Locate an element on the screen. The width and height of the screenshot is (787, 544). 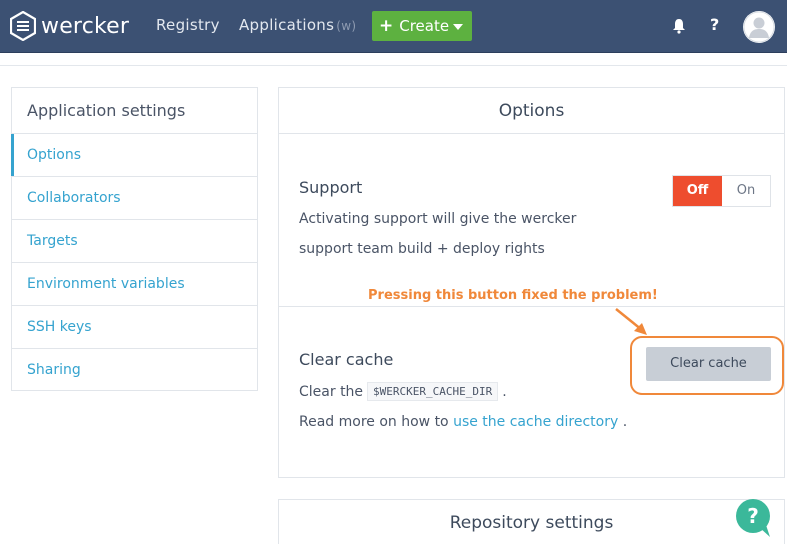
plus-icon: + is located at coordinates (386, 25).